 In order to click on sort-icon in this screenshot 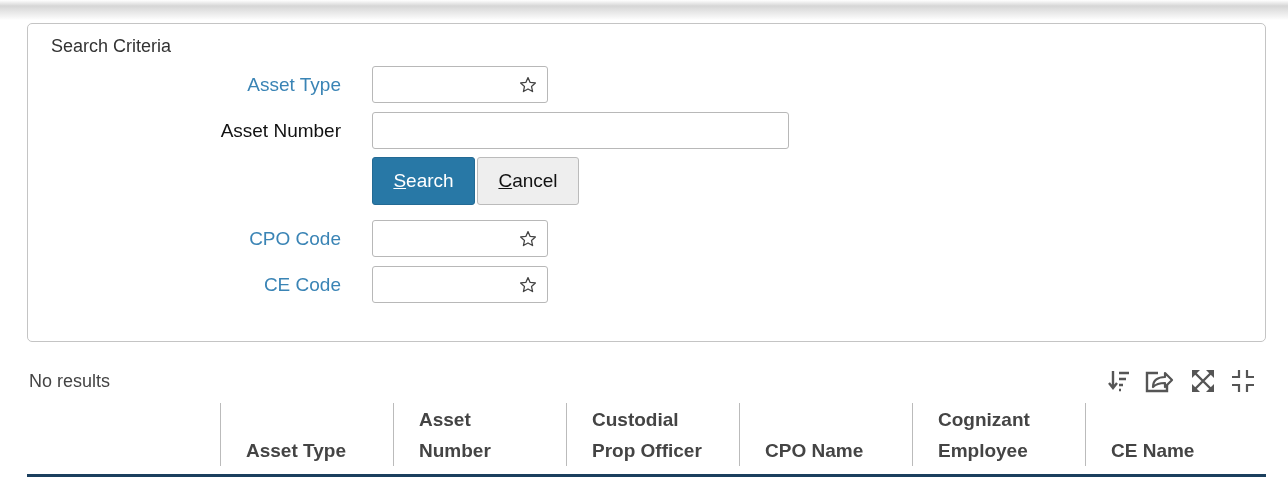, I will do `click(1119, 381)`.